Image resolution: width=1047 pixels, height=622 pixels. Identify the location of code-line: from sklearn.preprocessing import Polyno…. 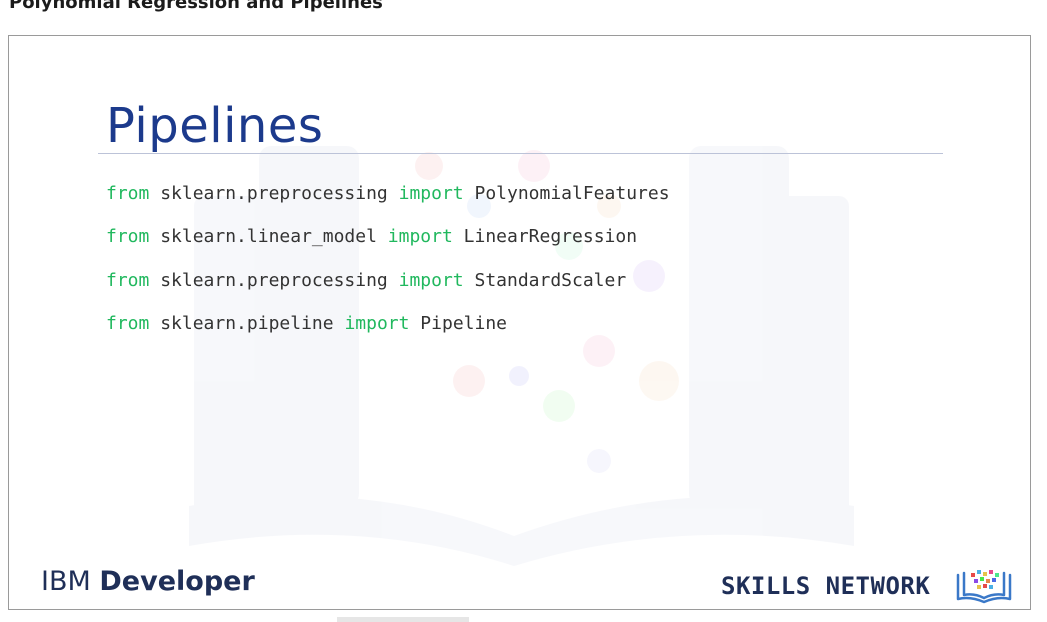
(388, 203).